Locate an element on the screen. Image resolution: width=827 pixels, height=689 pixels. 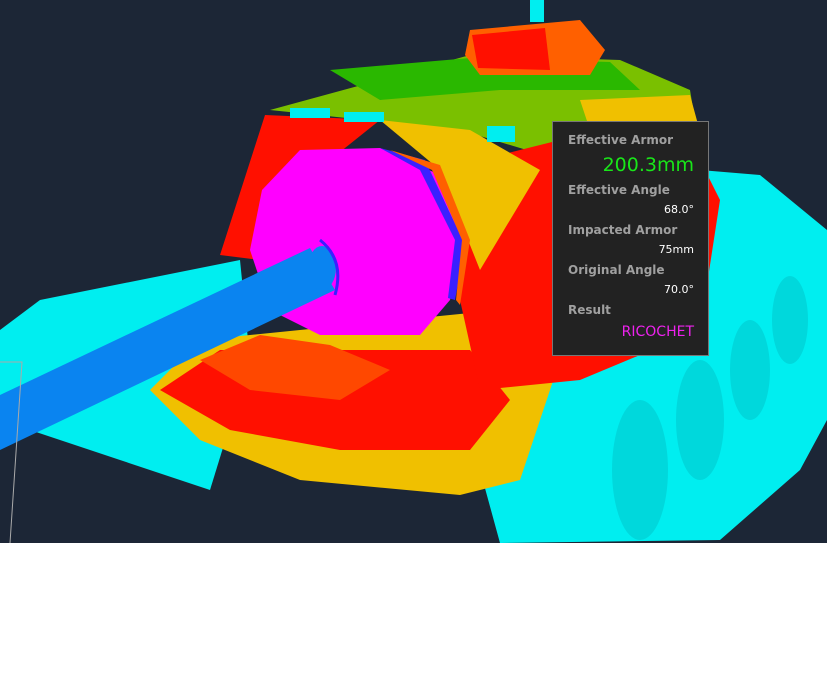
result-value: RICOCHET is located at coordinates (657, 332).